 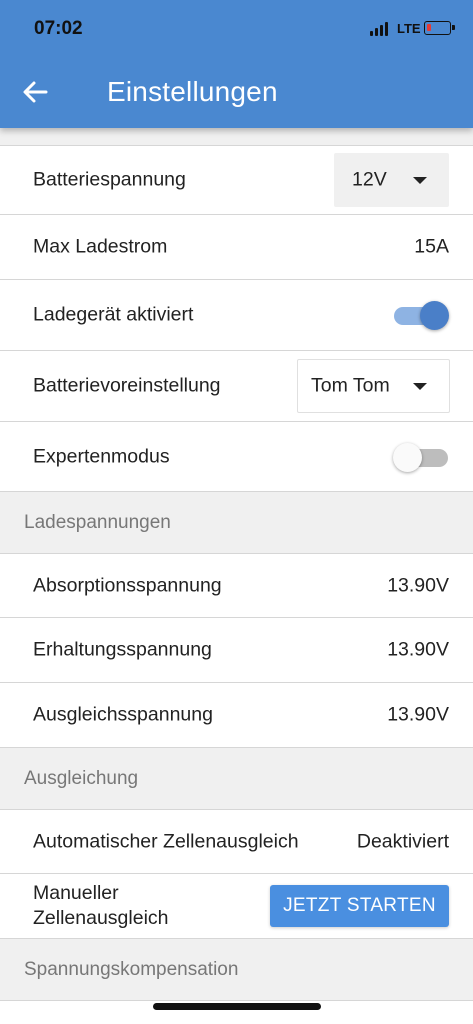 What do you see at coordinates (236, 585) in the screenshot?
I see `absorption-voltage-row: Absorptionsspannung 13.90V` at bounding box center [236, 585].